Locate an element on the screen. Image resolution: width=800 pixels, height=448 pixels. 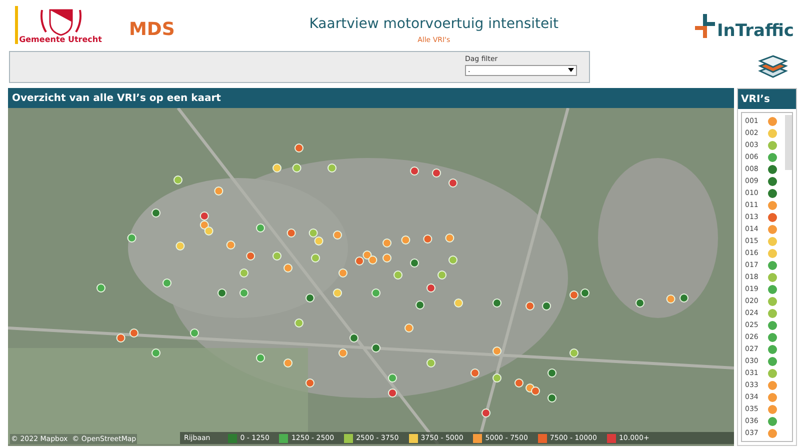
map-panel-header: Overzicht van alle VRI’s op een kaart is located at coordinates (371, 98).